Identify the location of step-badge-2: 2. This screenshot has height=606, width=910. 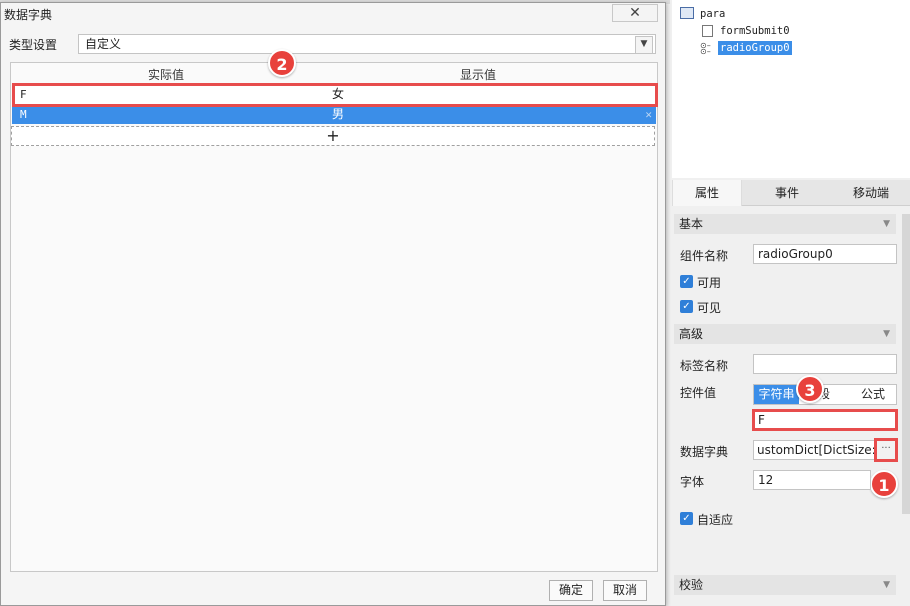
(282, 63).